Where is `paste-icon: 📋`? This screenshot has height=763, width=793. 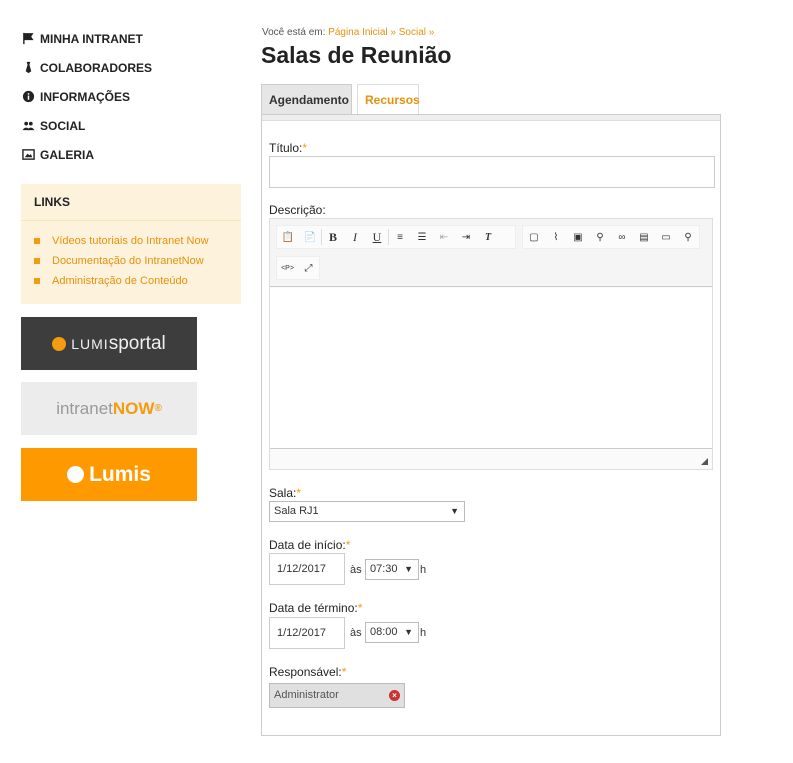 paste-icon: 📋 is located at coordinates (288, 237).